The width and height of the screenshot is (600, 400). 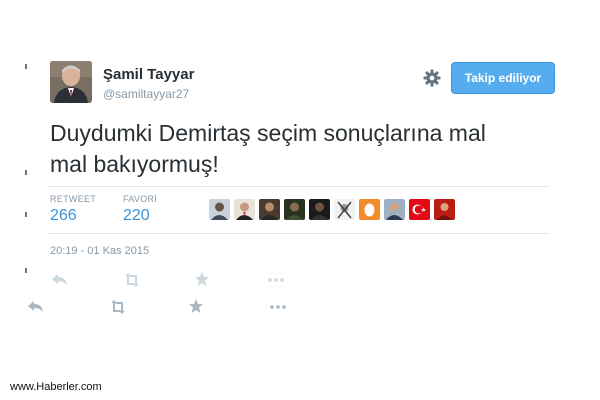 I want to click on gear-icon, so click(x=432, y=78).